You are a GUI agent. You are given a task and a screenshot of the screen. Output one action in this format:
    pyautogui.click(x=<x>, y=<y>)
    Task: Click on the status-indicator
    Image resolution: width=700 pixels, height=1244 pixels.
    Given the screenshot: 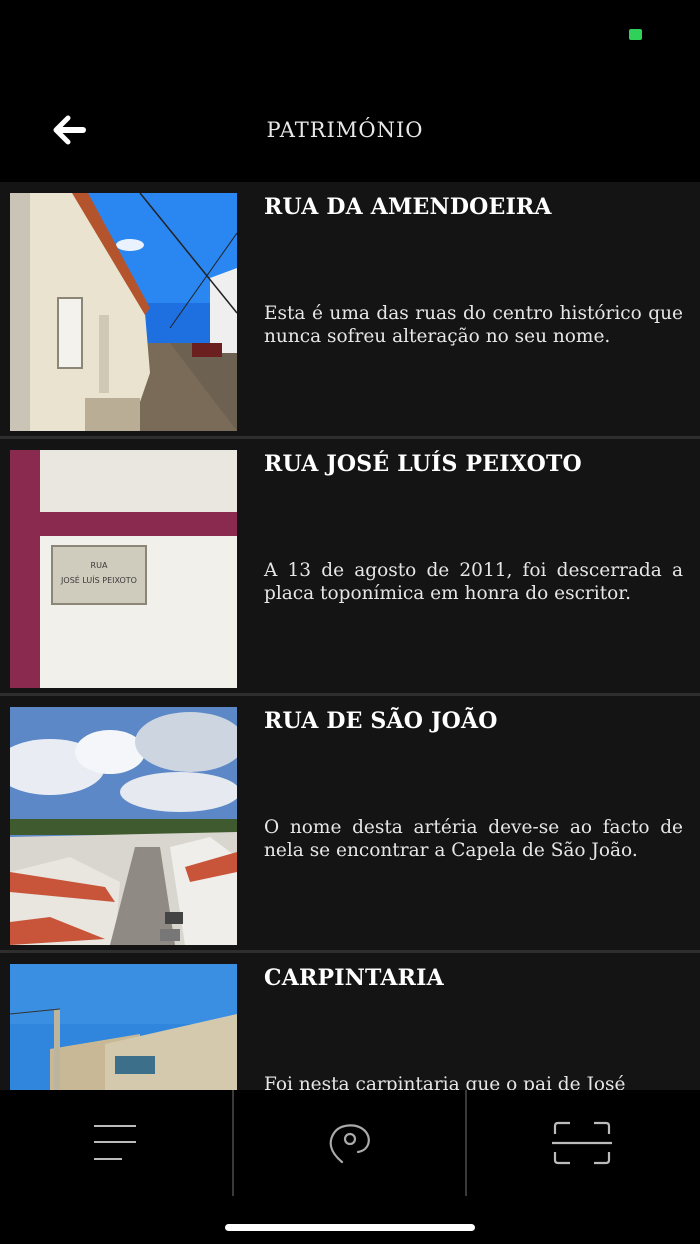 What is the action you would take?
    pyautogui.click(x=635, y=34)
    